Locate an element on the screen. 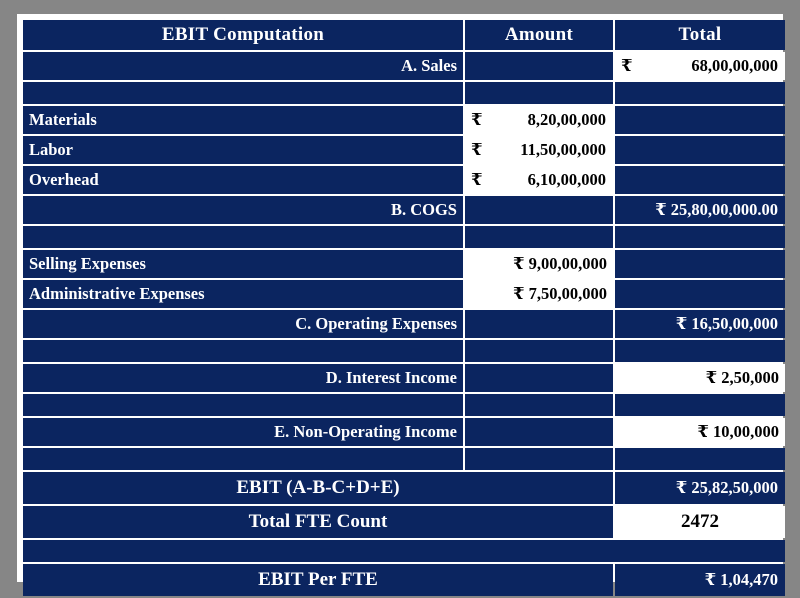 This screenshot has width=800, height=598. value-materials-number: 8,20,00,000 is located at coordinates (566, 120).